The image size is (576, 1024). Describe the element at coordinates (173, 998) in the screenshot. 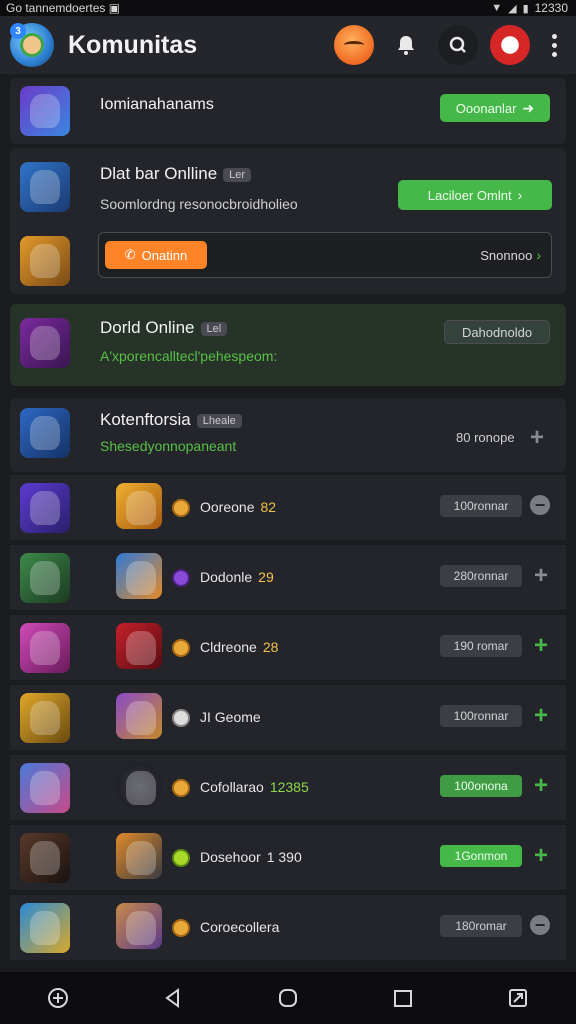

I see `back-icon` at that location.